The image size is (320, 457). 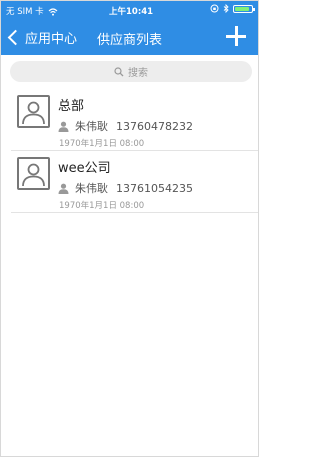 What do you see at coordinates (53, 11) in the screenshot?
I see `wifi-icon` at bounding box center [53, 11].